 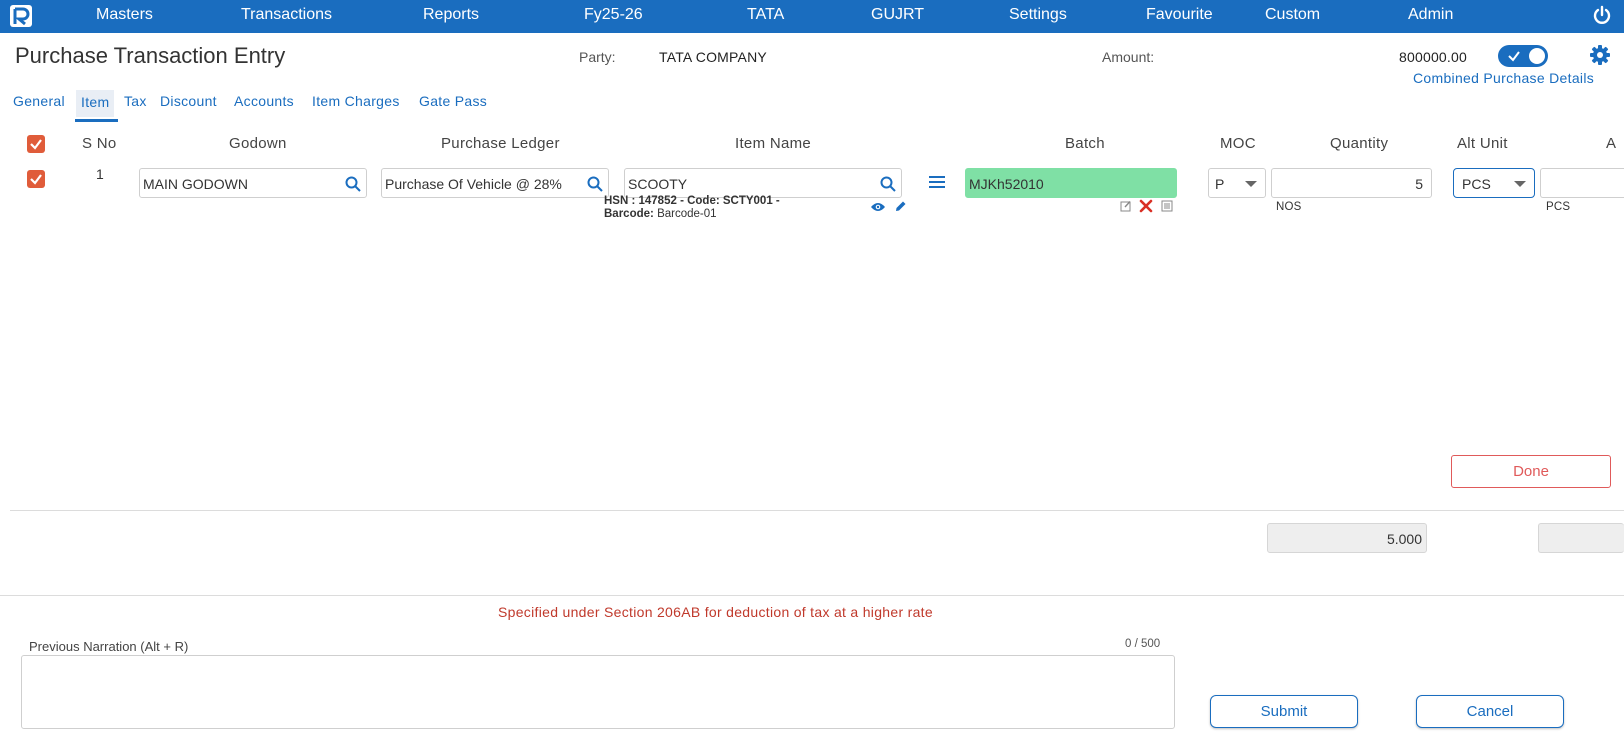 I want to click on active-tab-indicator, so click(x=96, y=120).